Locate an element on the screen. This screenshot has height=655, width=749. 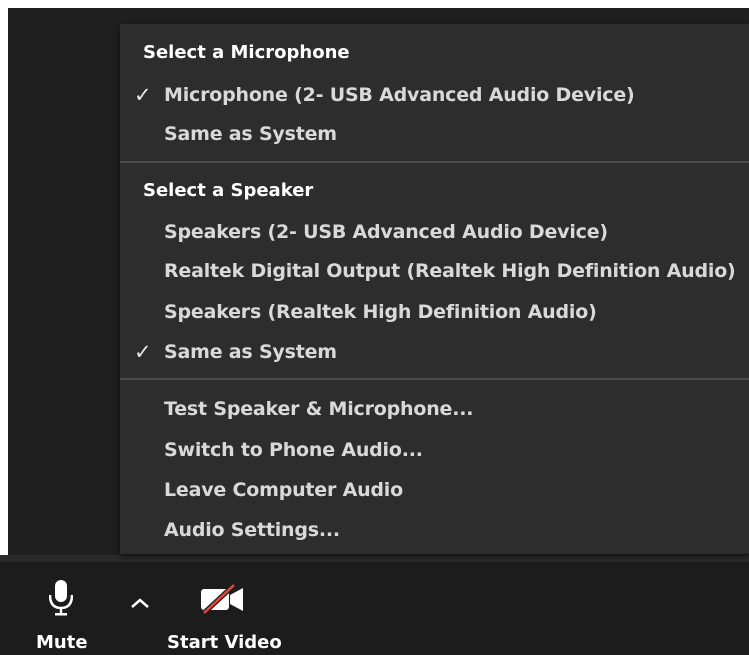
start-video-button: Start Video is located at coordinates (225, 612).